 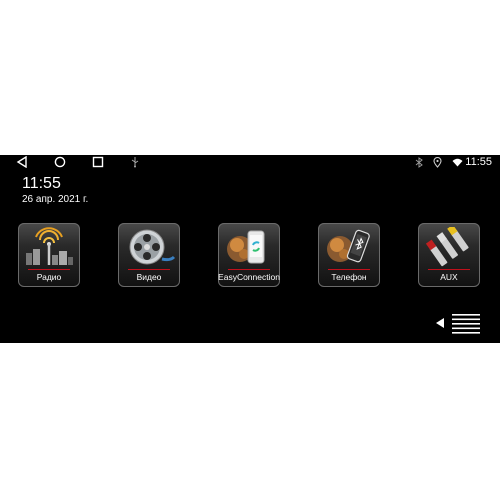 I want to click on radio-tower-icon, so click(x=49, y=246).